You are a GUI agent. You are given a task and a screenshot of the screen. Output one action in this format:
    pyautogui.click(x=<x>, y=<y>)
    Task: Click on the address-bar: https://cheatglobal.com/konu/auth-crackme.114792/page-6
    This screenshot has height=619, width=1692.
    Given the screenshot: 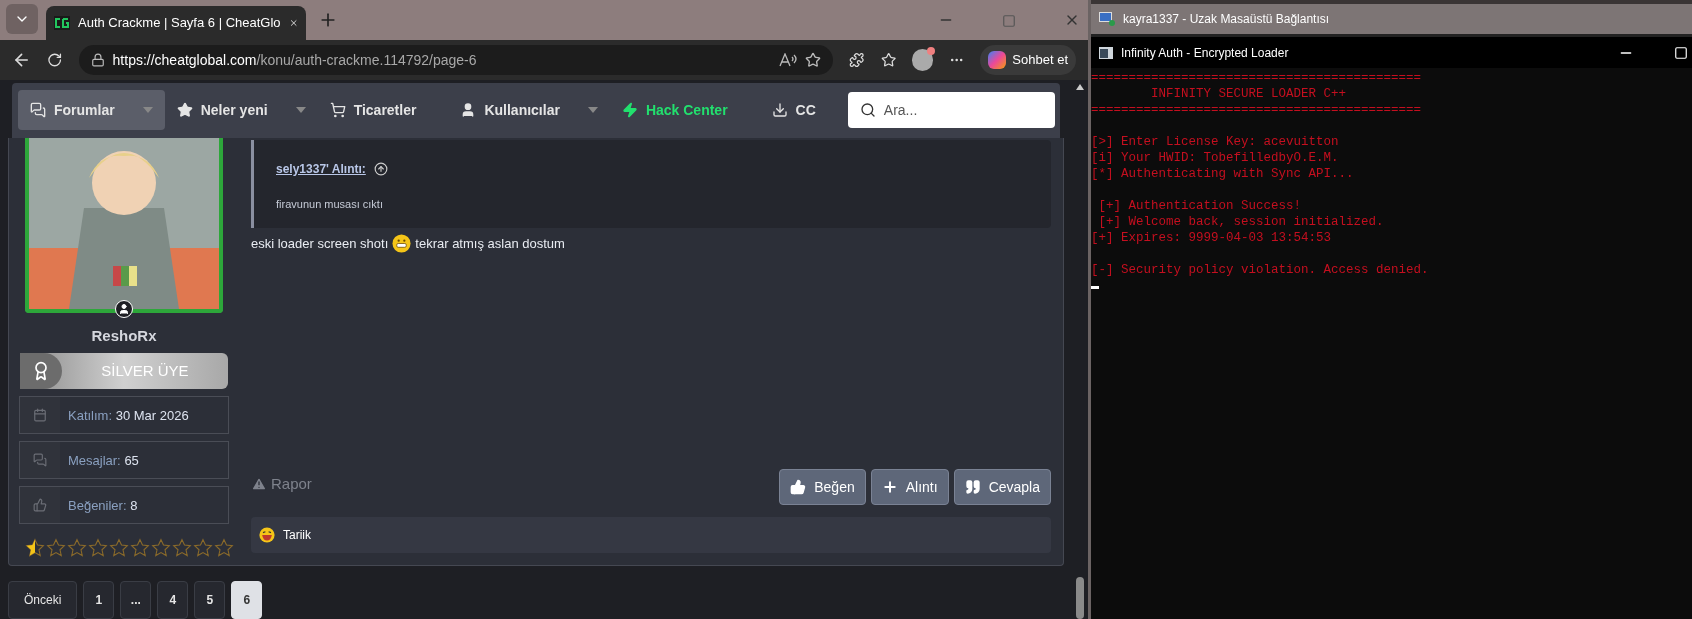 What is the action you would take?
    pyautogui.click(x=456, y=60)
    